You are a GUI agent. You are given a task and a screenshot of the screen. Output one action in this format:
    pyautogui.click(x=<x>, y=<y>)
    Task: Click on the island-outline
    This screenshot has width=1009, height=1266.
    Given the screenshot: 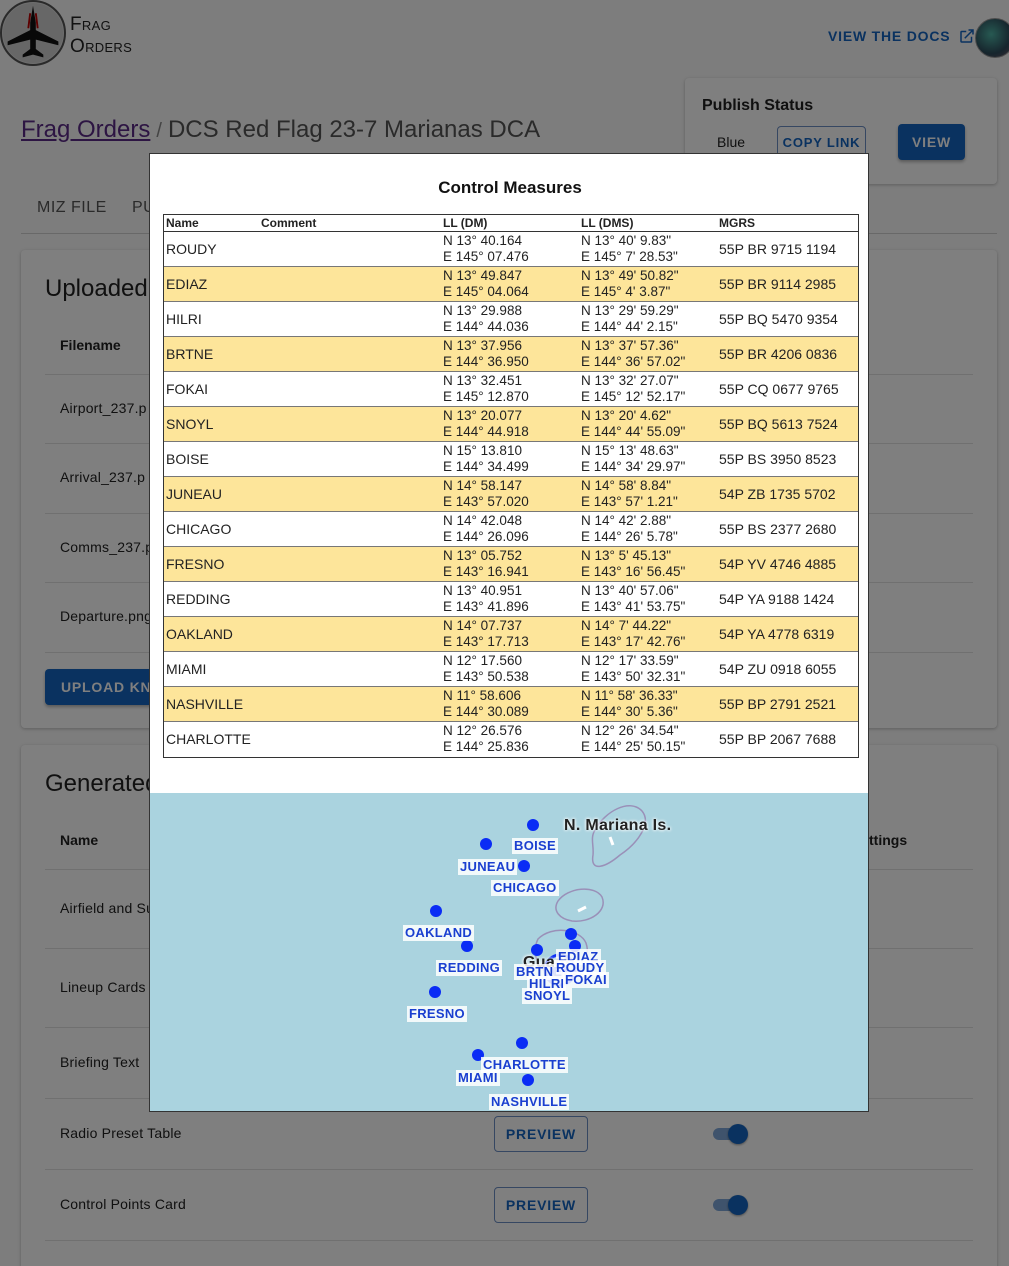 What is the action you would take?
    pyautogui.click(x=579, y=905)
    